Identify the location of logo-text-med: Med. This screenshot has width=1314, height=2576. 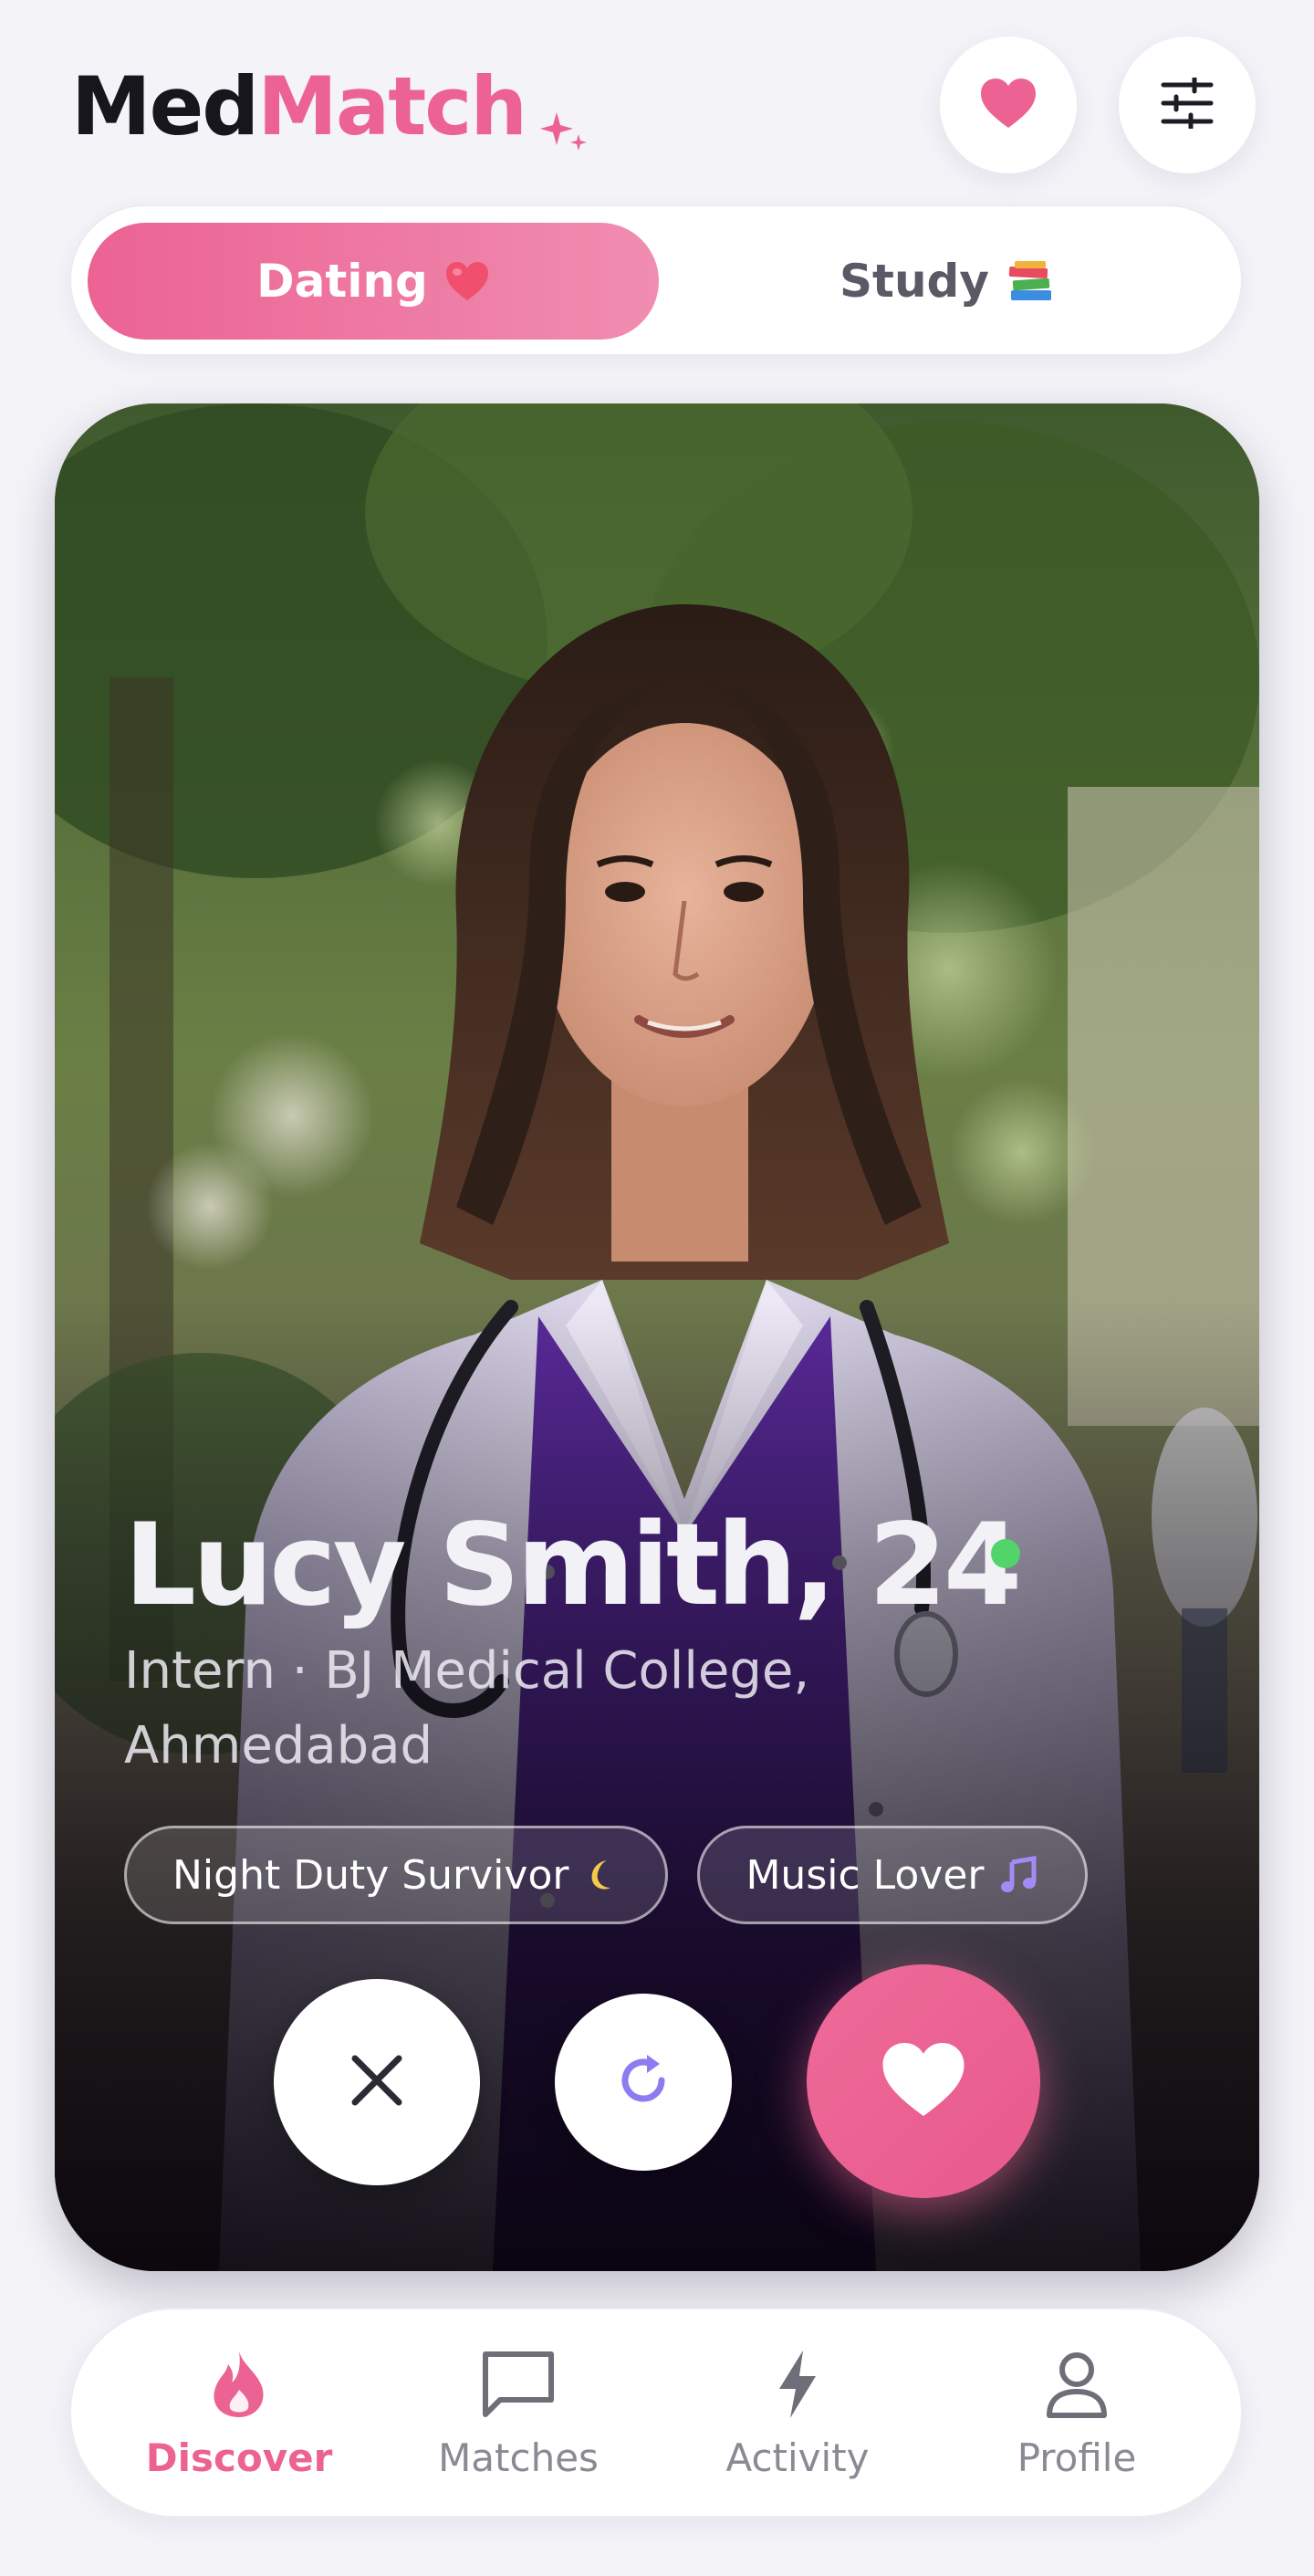
(165, 106).